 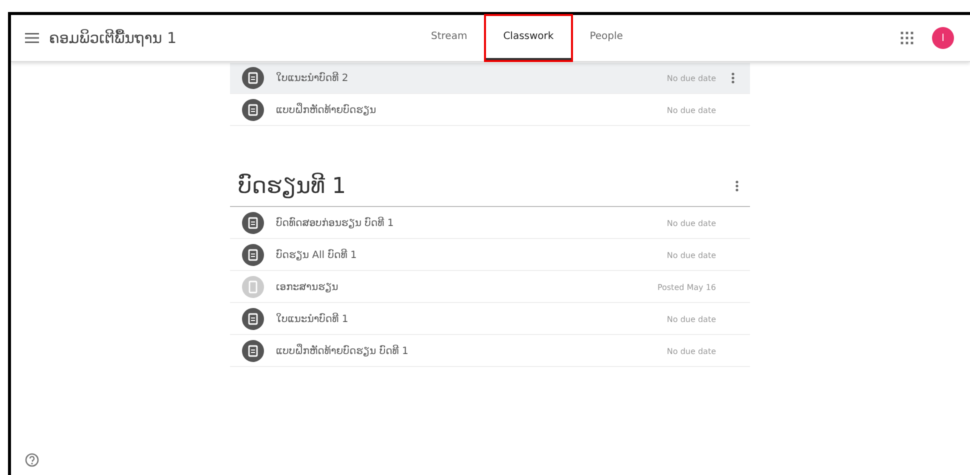 What do you see at coordinates (32, 460) in the screenshot?
I see `help-icon` at bounding box center [32, 460].